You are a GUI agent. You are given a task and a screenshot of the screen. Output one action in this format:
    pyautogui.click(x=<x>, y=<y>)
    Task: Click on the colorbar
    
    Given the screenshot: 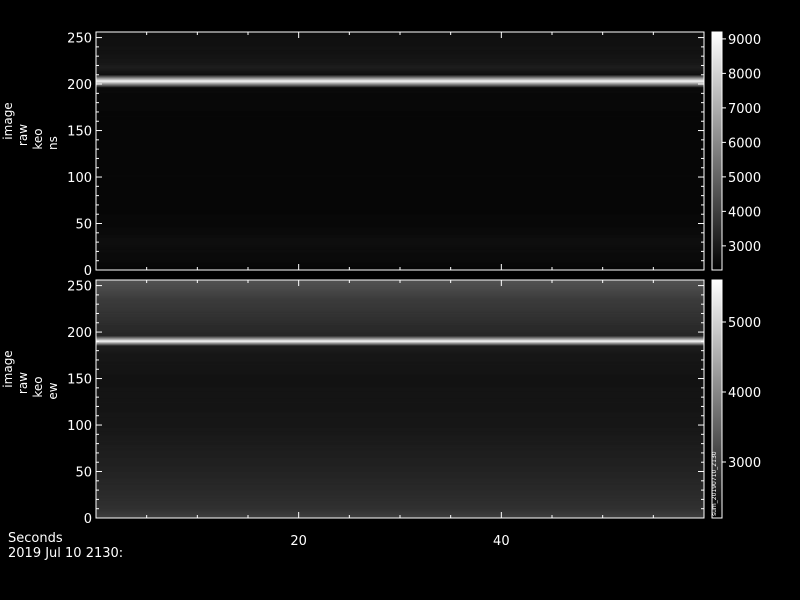 What is the action you would take?
    pyautogui.click(x=717, y=151)
    